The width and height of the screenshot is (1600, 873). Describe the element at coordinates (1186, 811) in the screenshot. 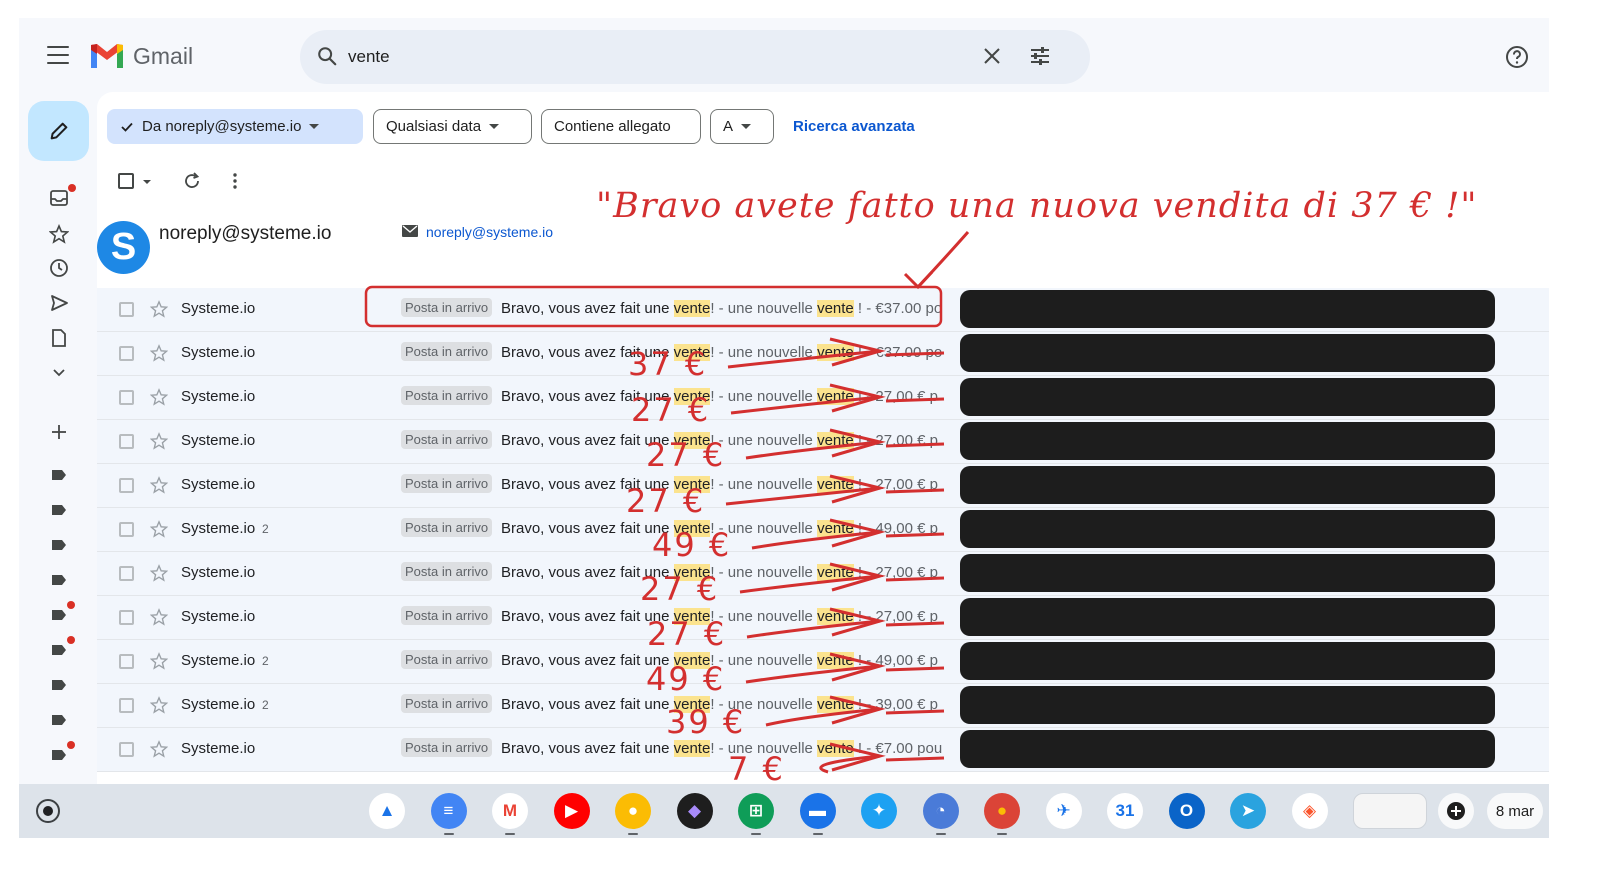

I see `outlook-app-icon: O` at that location.